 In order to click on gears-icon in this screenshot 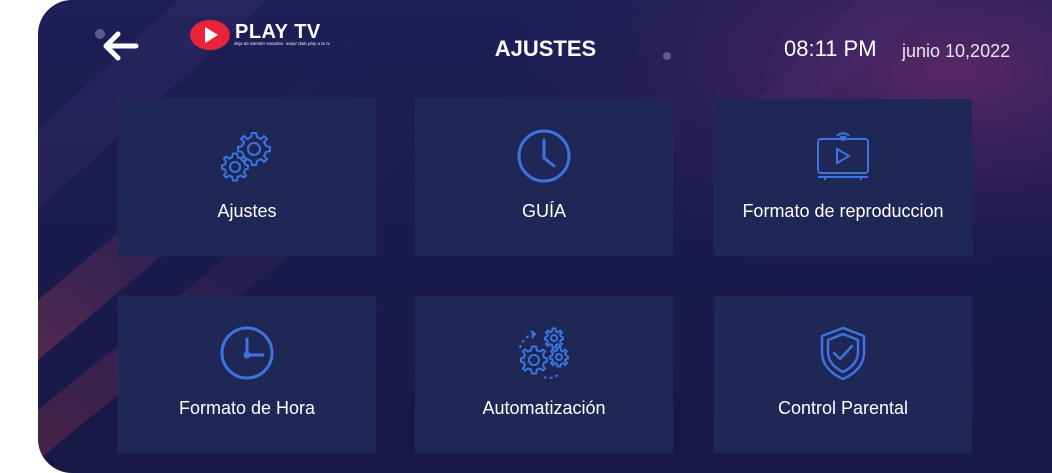, I will do `click(246, 157)`.